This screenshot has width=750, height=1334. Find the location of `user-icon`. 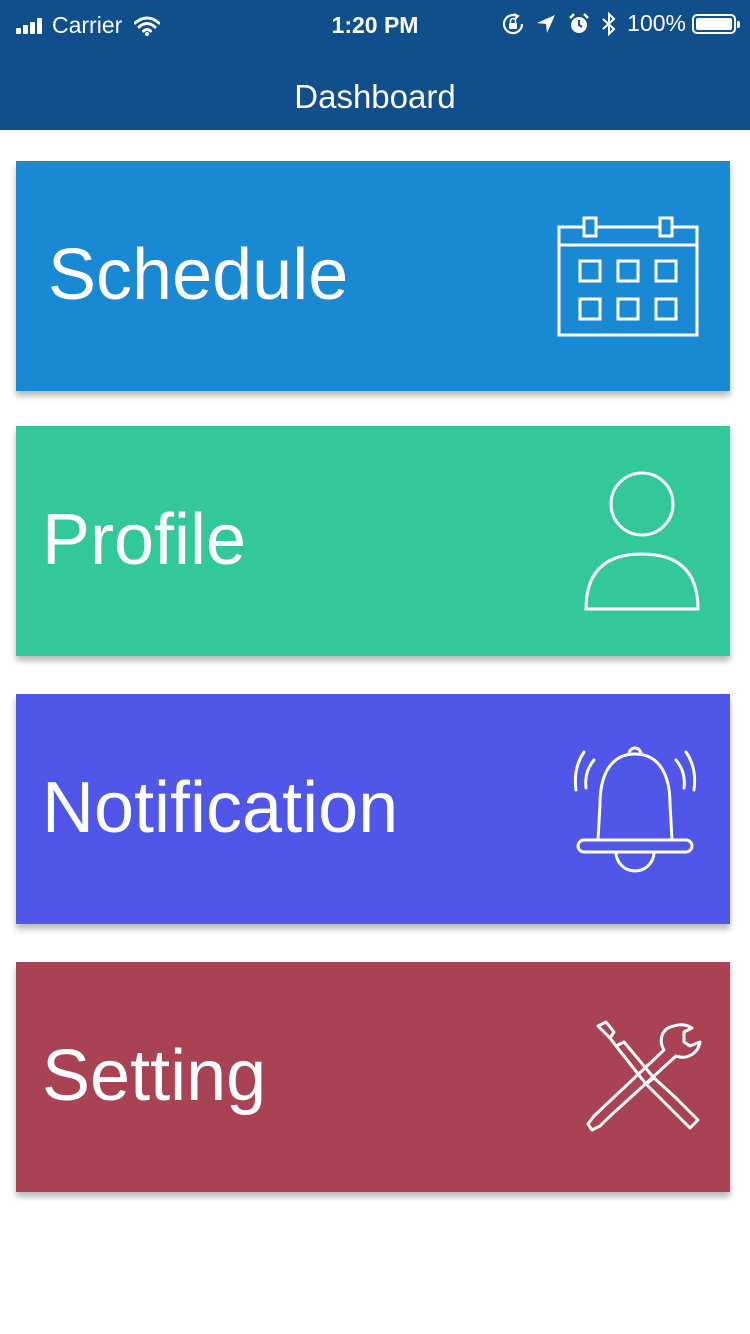

user-icon is located at coordinates (642, 541).